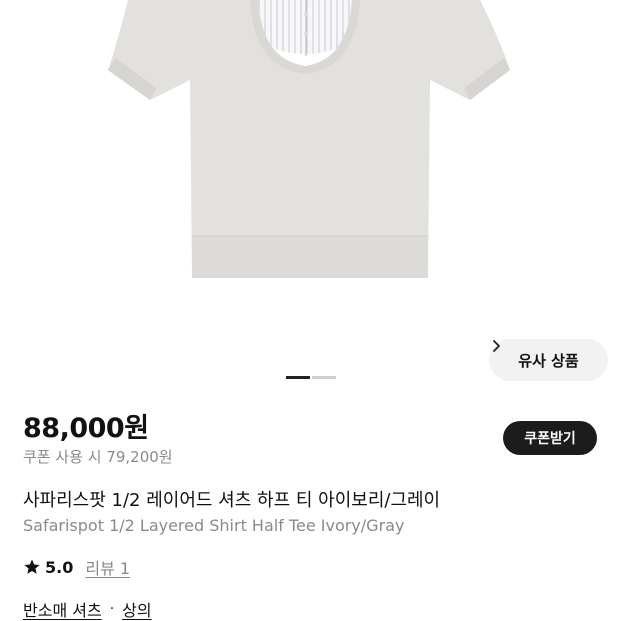 This screenshot has height=621, width=620. Describe the element at coordinates (298, 377) in the screenshot. I see `carousel-dot-active` at that location.